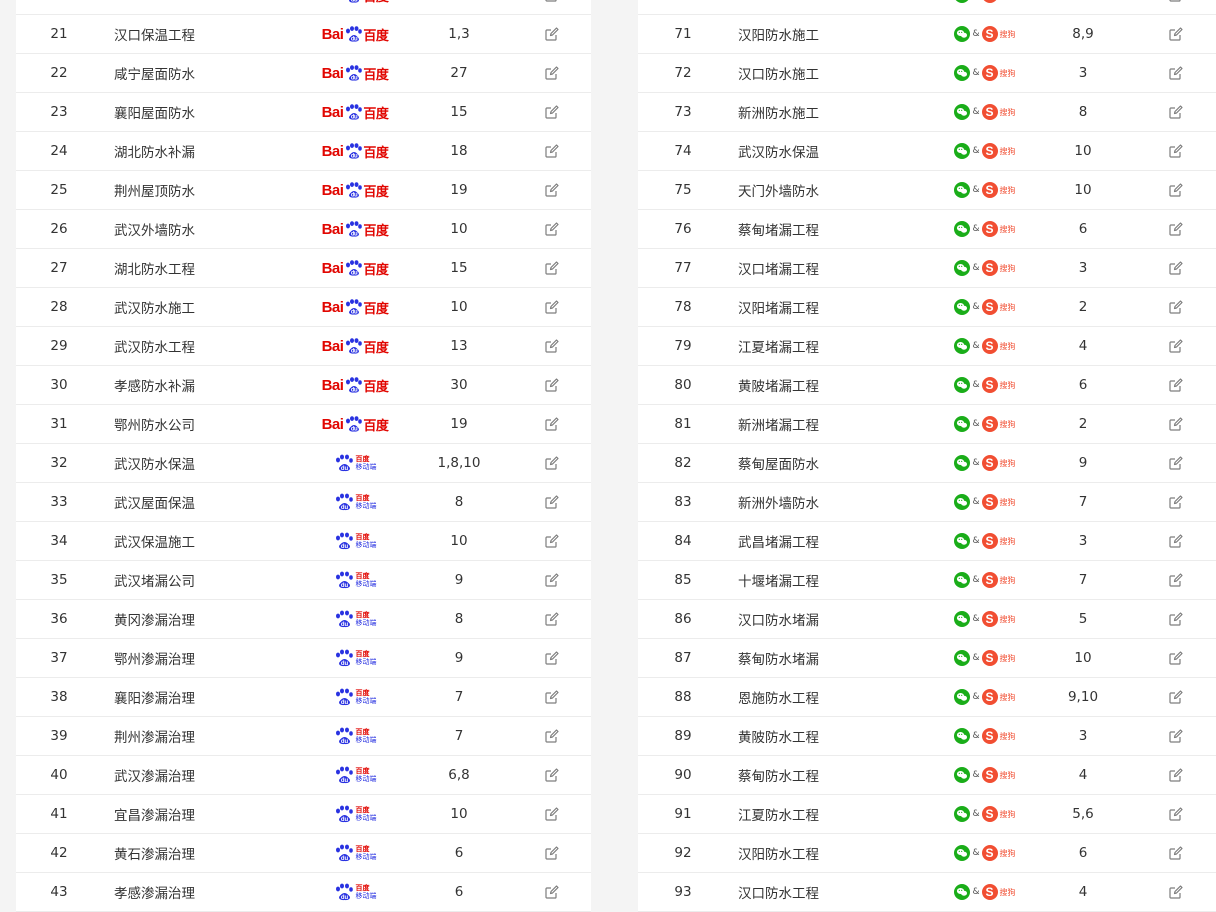 The image size is (1216, 912). What do you see at coordinates (927, 736) in the screenshot?
I see `table-row: 89 黄陂防水工程 & S 搜狗 3` at bounding box center [927, 736].